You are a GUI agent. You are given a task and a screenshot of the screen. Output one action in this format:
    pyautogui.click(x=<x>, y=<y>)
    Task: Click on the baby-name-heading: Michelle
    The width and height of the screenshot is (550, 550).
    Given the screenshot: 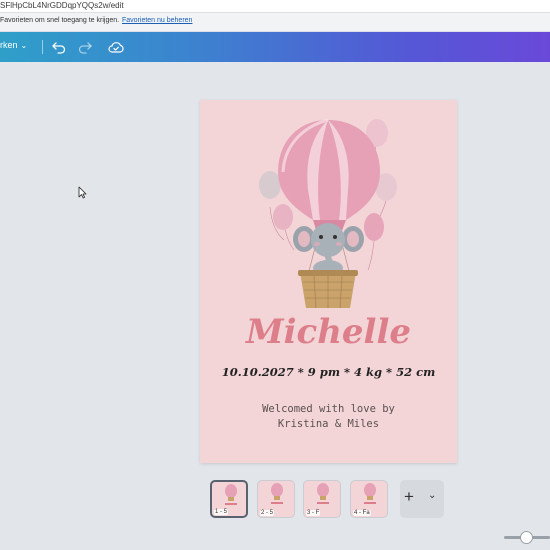 What is the action you would take?
    pyautogui.click(x=328, y=332)
    